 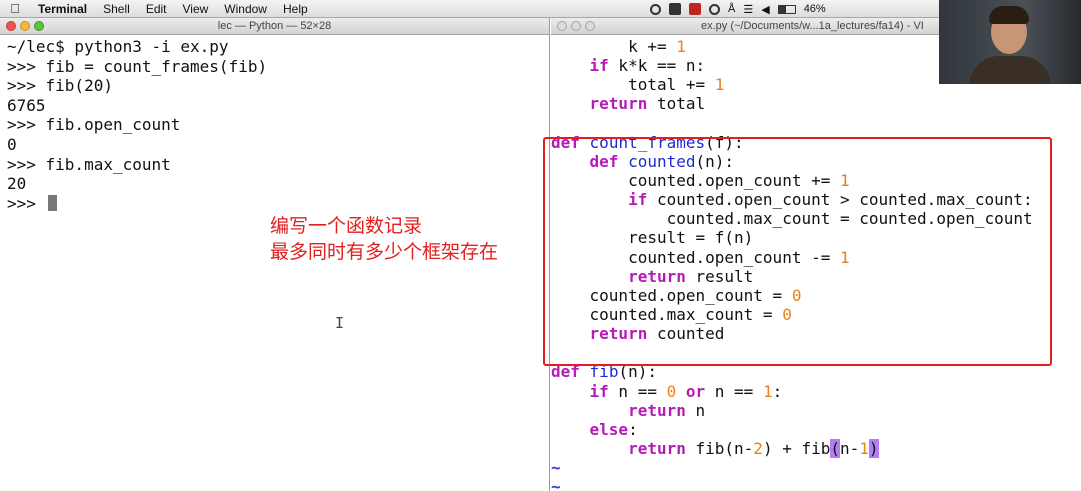 What do you see at coordinates (676, 104) in the screenshot?
I see `code-token: total` at bounding box center [676, 104].